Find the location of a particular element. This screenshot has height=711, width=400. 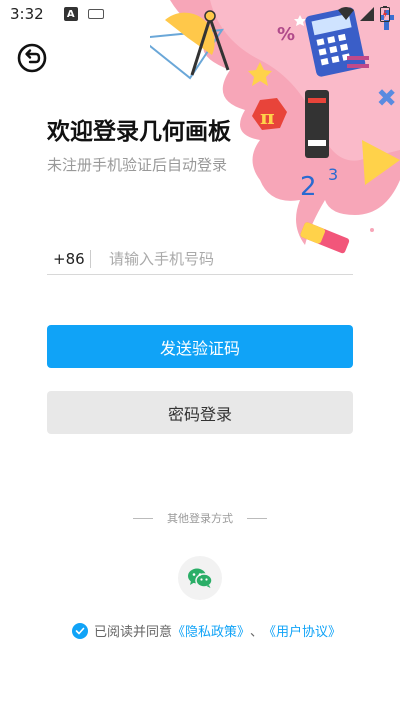

divider-line-left is located at coordinates (143, 518).